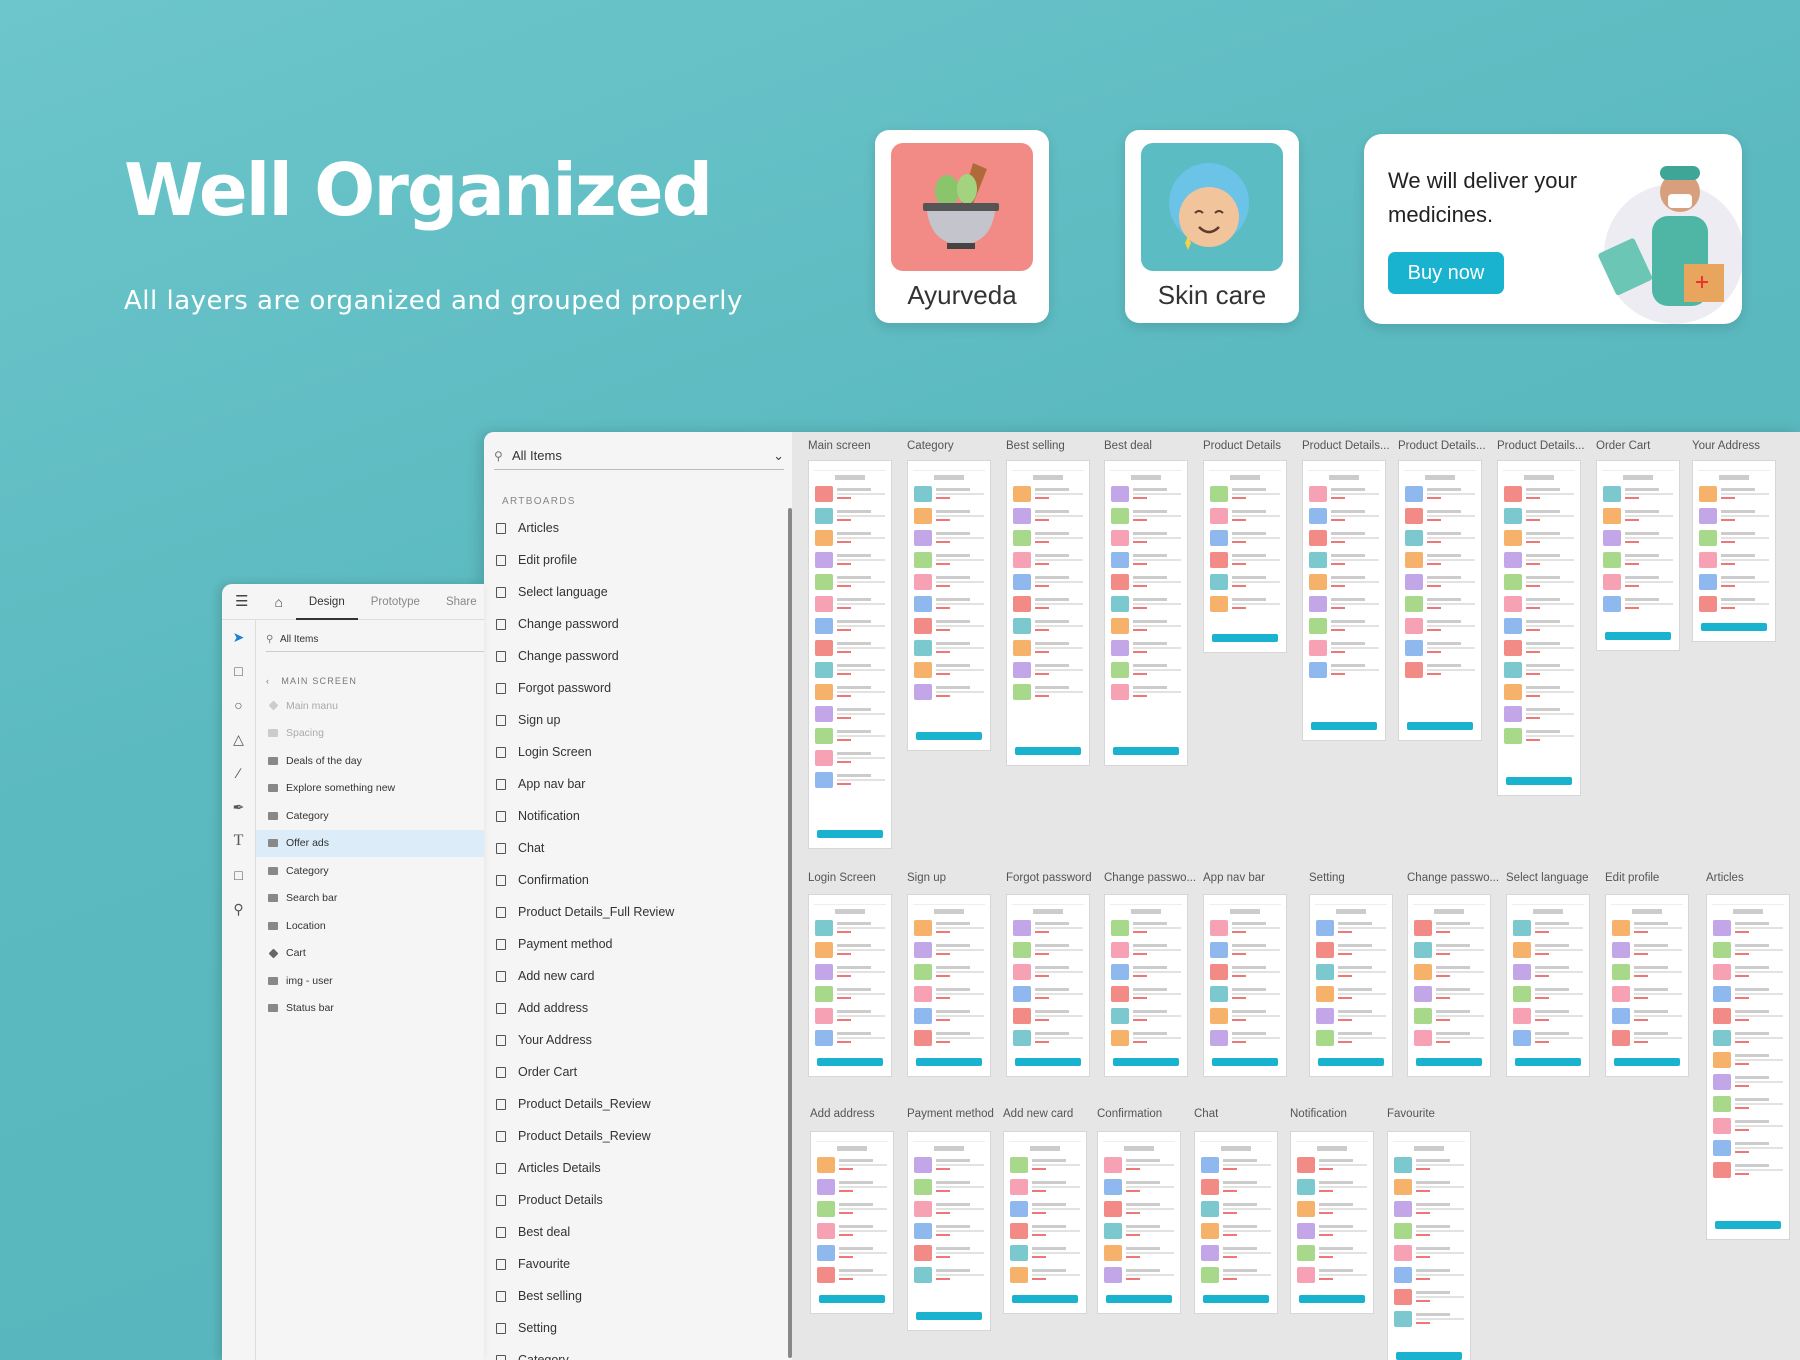 The image size is (1800, 1360). What do you see at coordinates (370, 761) in the screenshot?
I see `layer-item: Deals of the day` at bounding box center [370, 761].